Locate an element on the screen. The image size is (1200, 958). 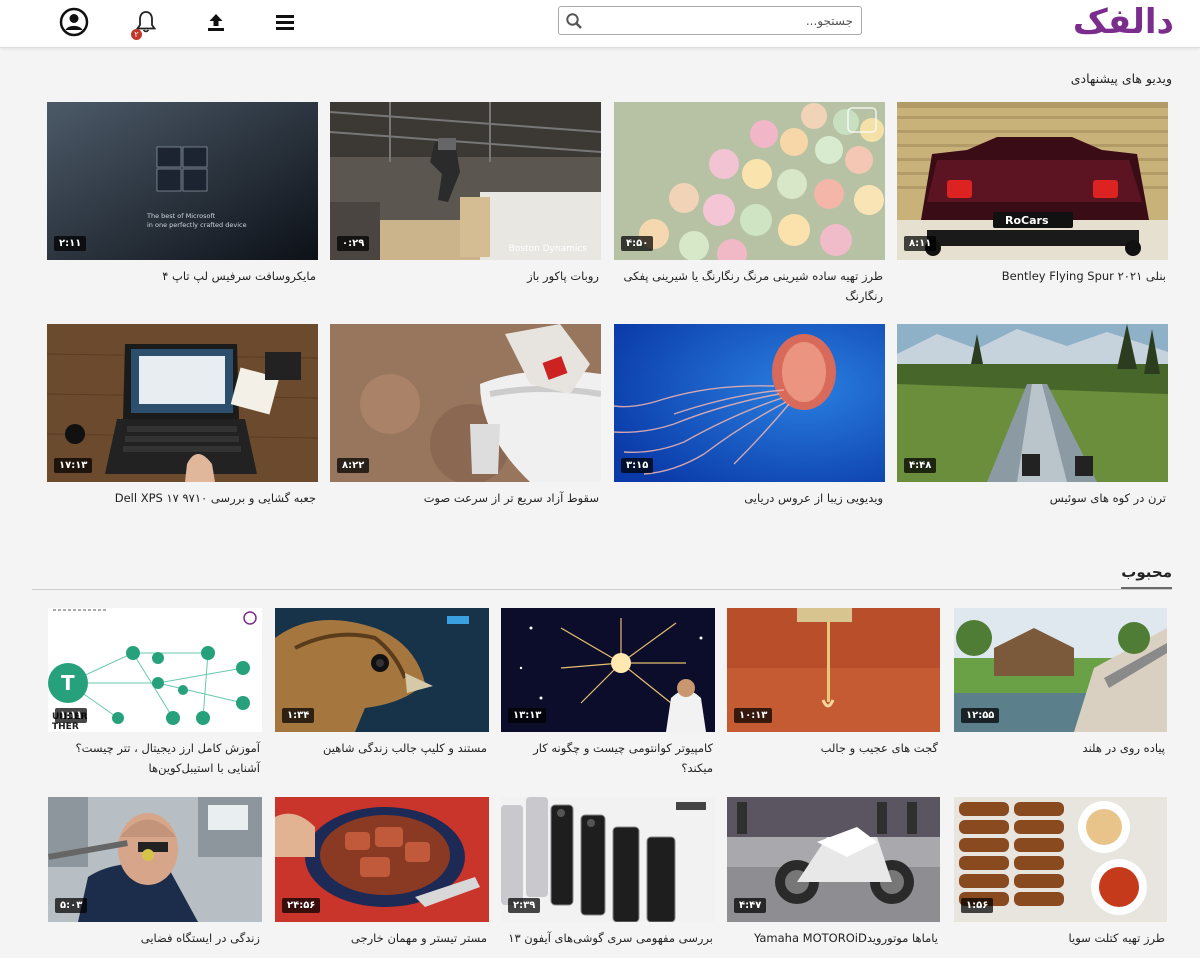
svg-text: T is located at coordinates (68, 683).